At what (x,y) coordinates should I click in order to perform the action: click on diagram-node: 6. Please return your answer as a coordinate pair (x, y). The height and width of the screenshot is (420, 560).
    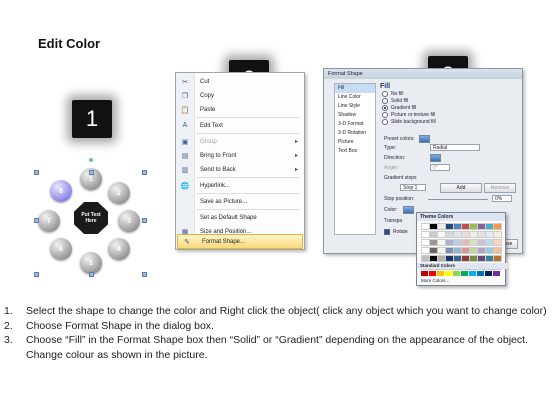
    Looking at the image, I should click on (61, 249).